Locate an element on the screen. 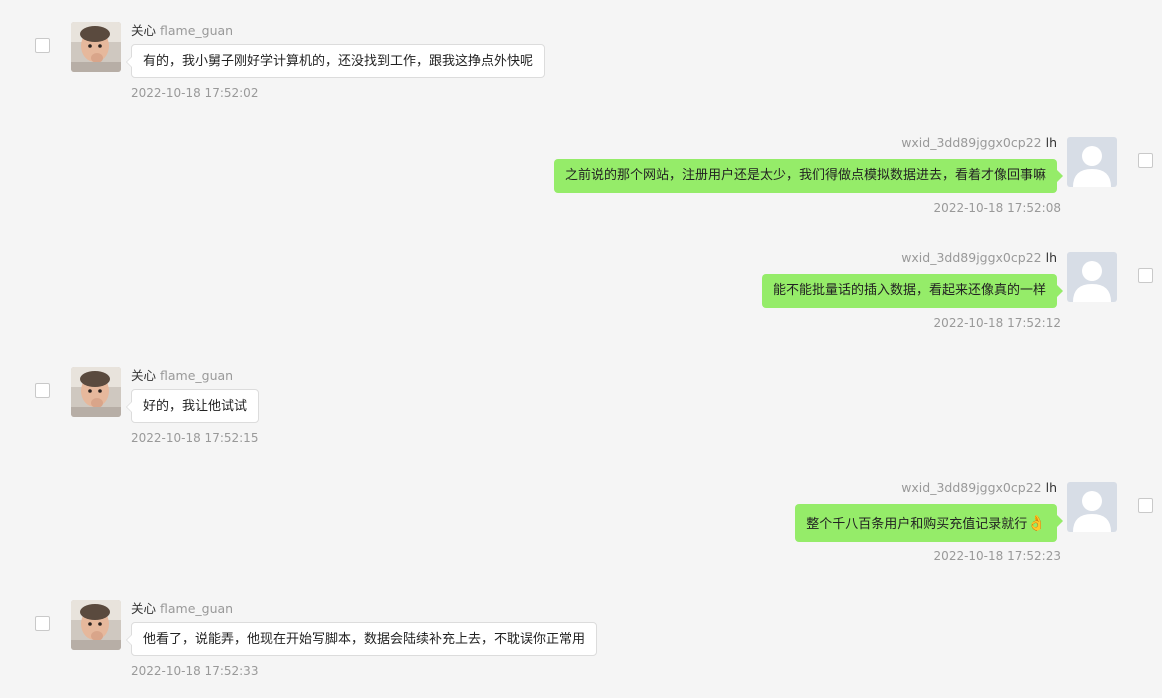  message-text: 好的，我让他试试 is located at coordinates (195, 406).